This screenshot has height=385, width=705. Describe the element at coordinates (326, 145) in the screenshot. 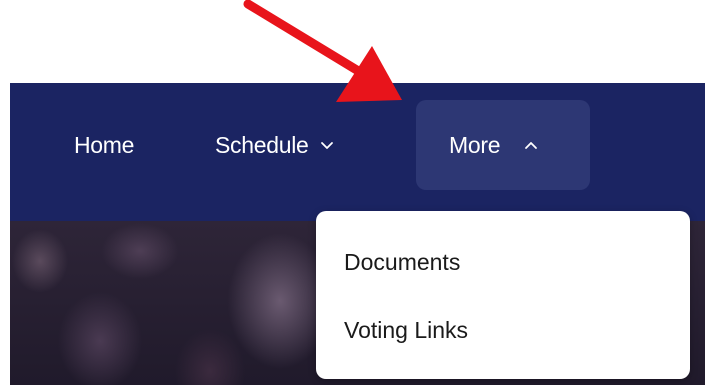

I see `chevron-down-icon` at that location.